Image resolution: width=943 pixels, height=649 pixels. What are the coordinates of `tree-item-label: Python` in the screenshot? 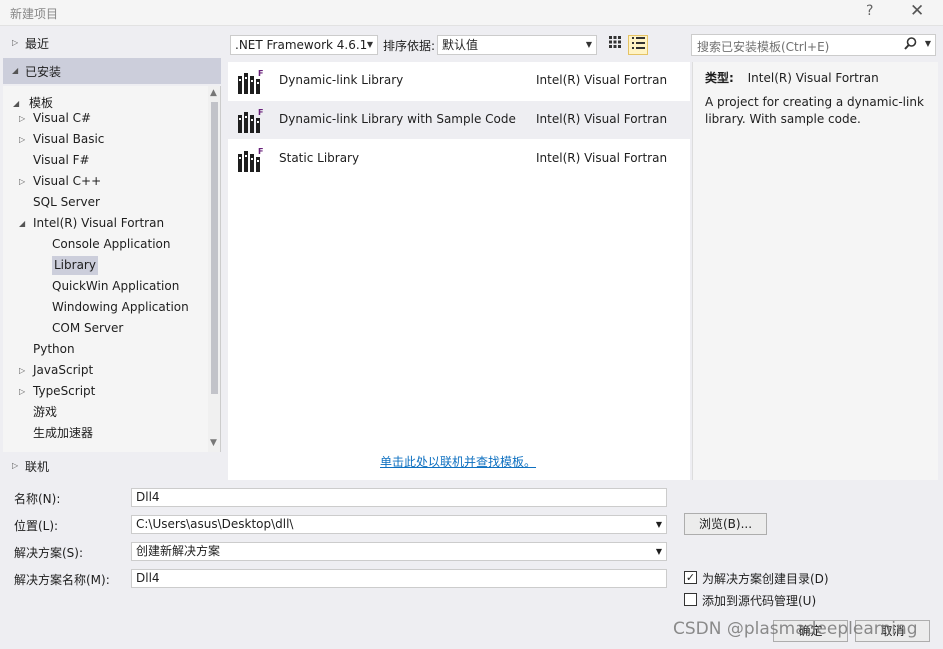 It's located at (54, 349).